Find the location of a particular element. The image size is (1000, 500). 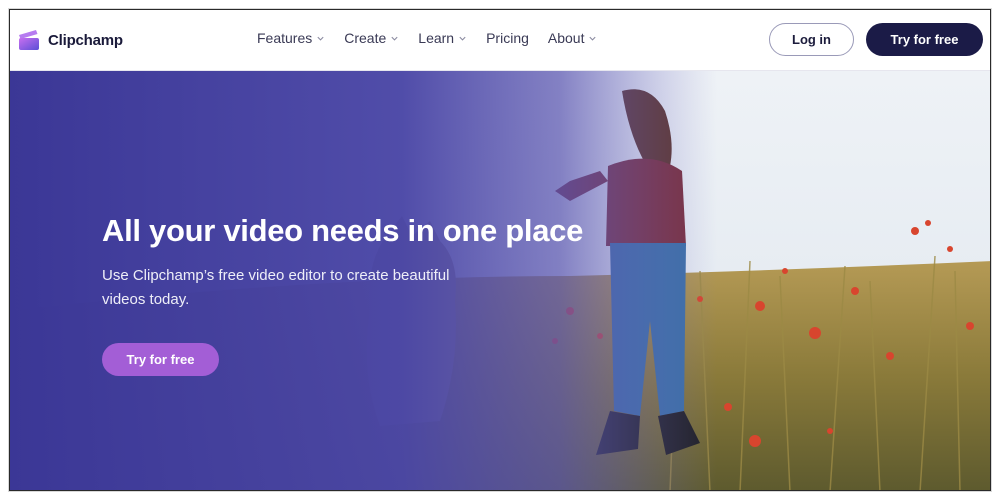

nav-item-features: Features is located at coordinates (291, 38).